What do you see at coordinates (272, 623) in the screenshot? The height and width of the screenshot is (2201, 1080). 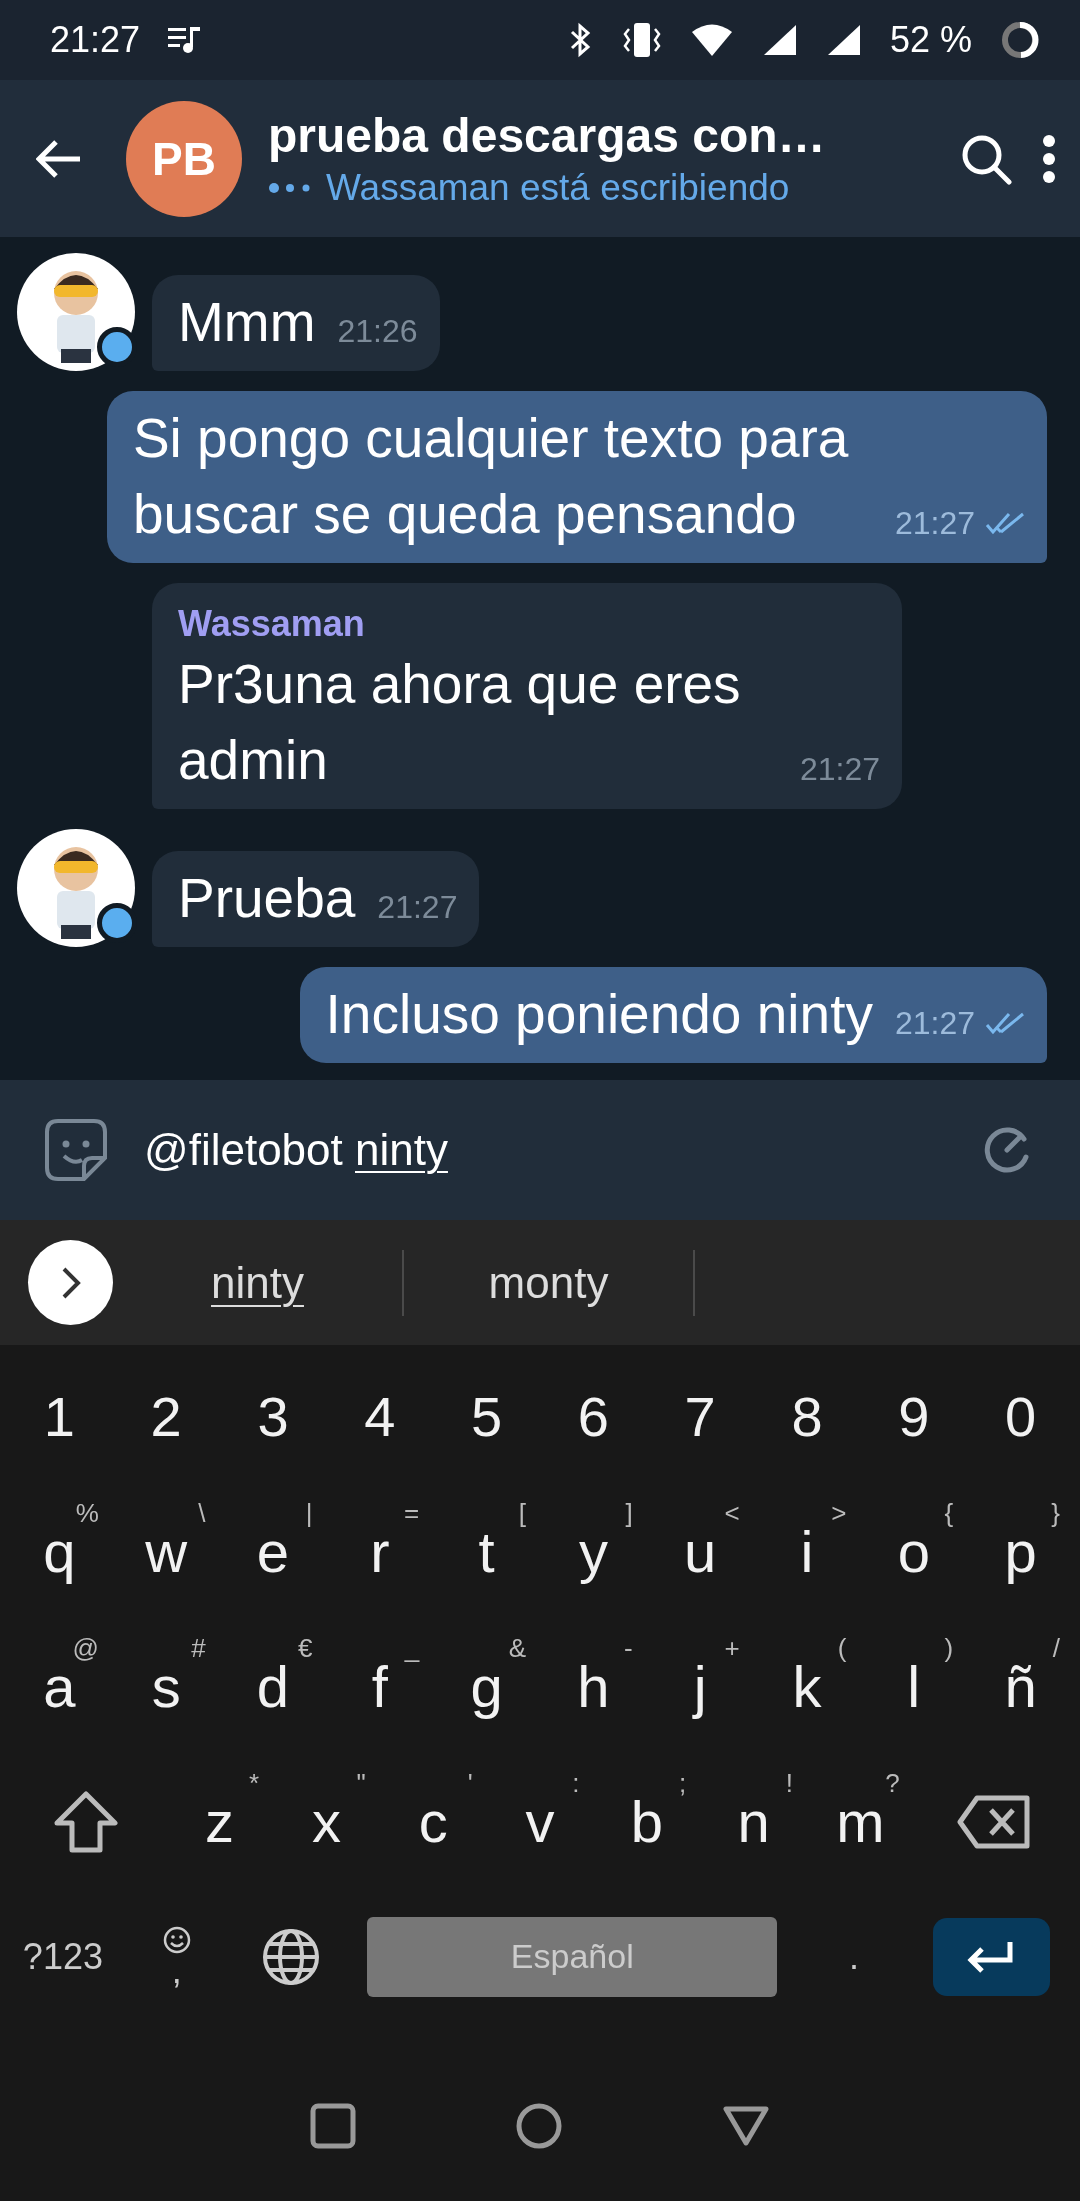 I see `sender-name: Wassaman` at bounding box center [272, 623].